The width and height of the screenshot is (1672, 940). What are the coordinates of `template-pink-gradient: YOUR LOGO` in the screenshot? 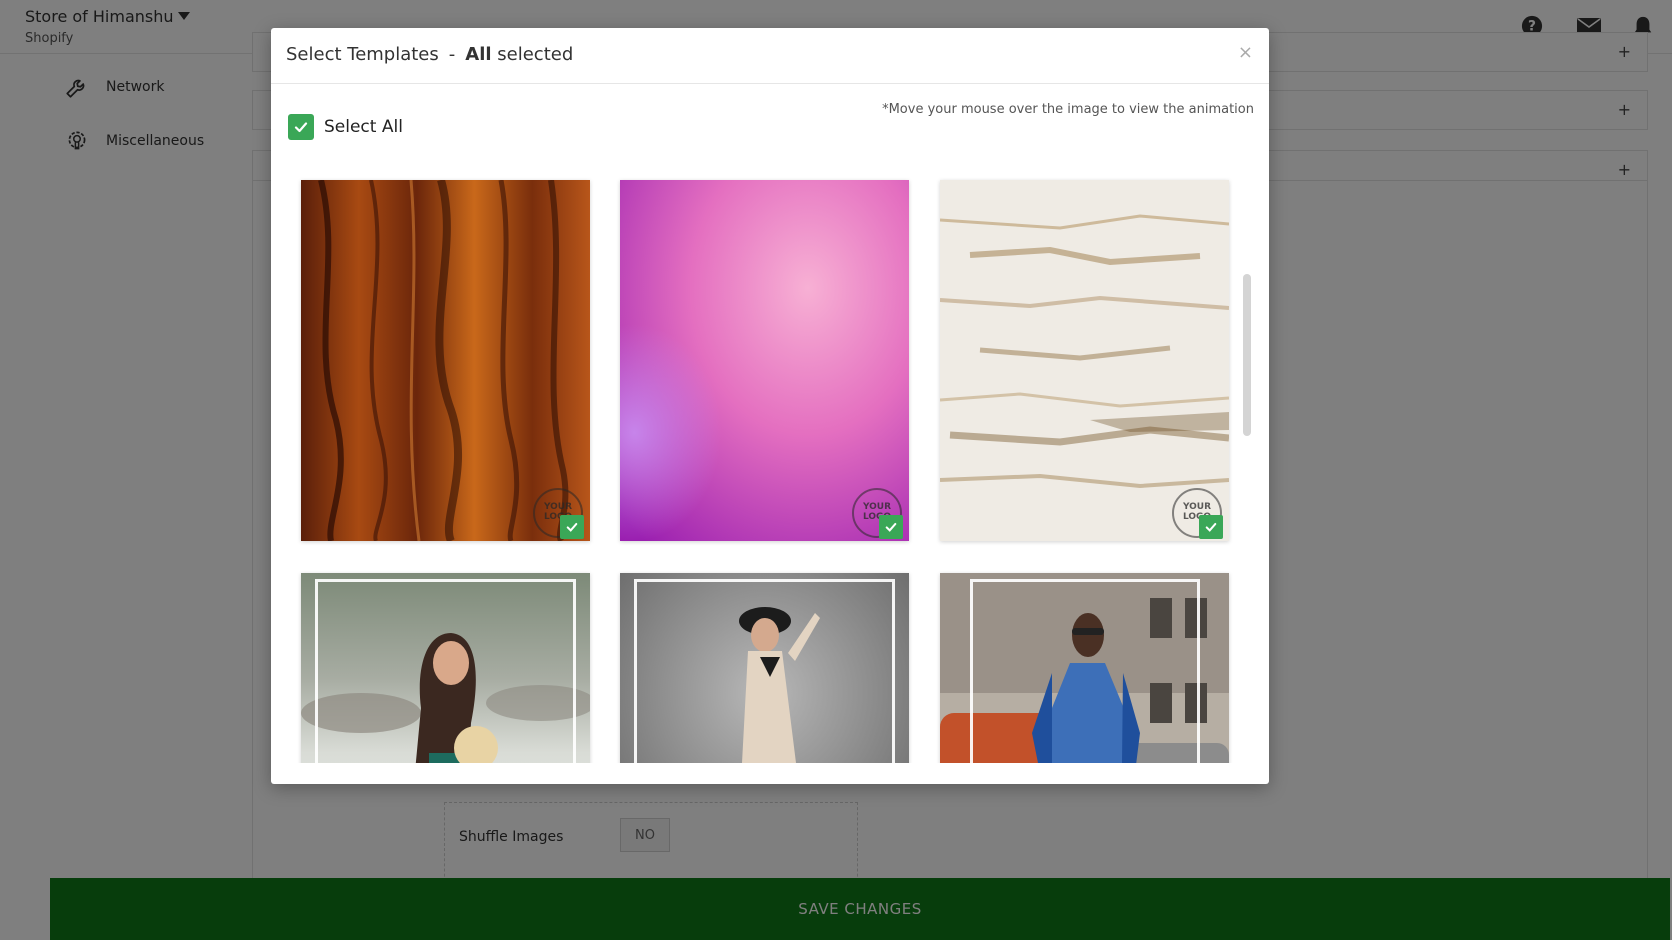 It's located at (764, 360).